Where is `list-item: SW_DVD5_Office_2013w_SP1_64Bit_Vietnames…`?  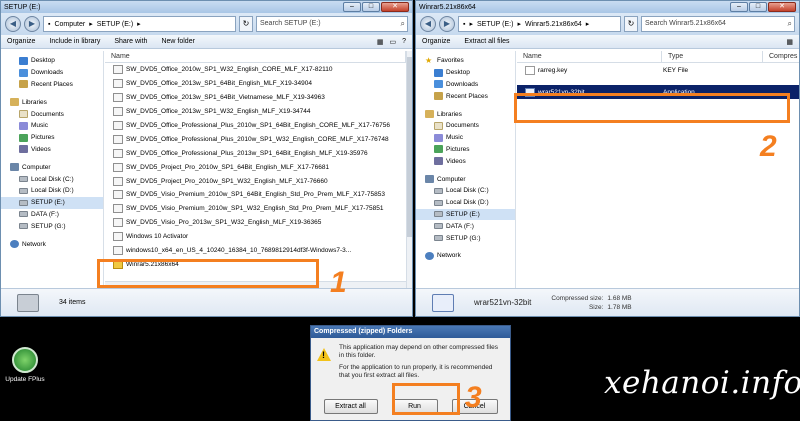 list-item: SW_DVD5_Office_2013w_SP1_64Bit_Vietnames… is located at coordinates (255, 98).